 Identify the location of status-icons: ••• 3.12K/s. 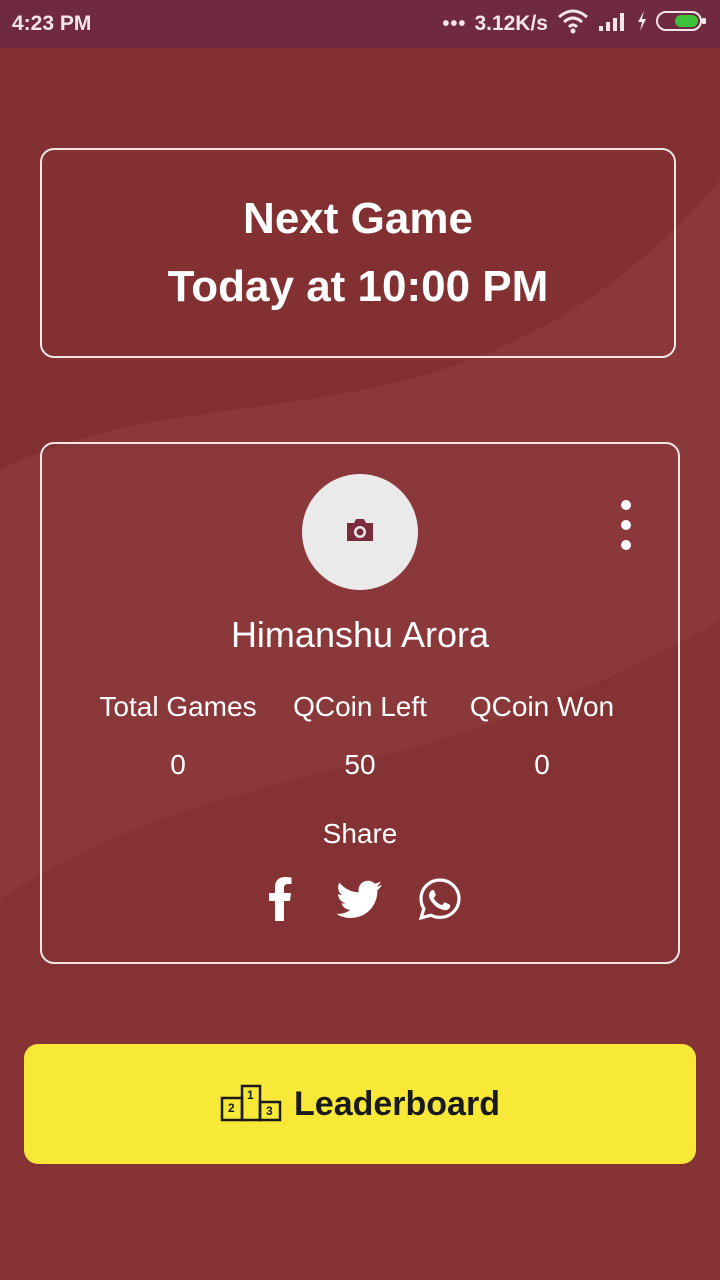
(575, 24).